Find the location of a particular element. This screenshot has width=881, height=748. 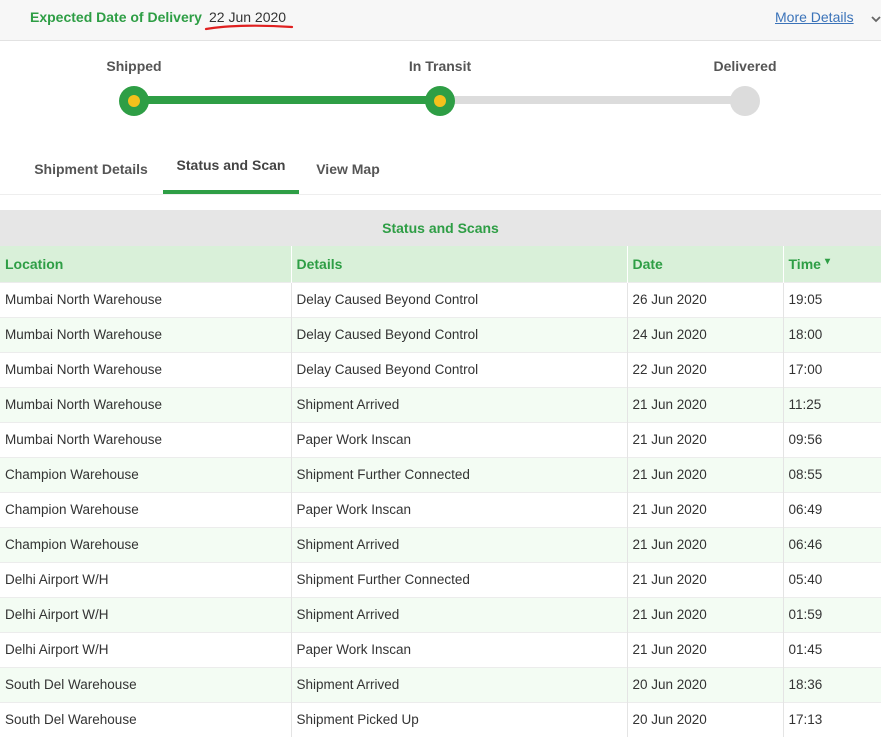

cell-date: 22 Jun 2020 is located at coordinates (705, 369).